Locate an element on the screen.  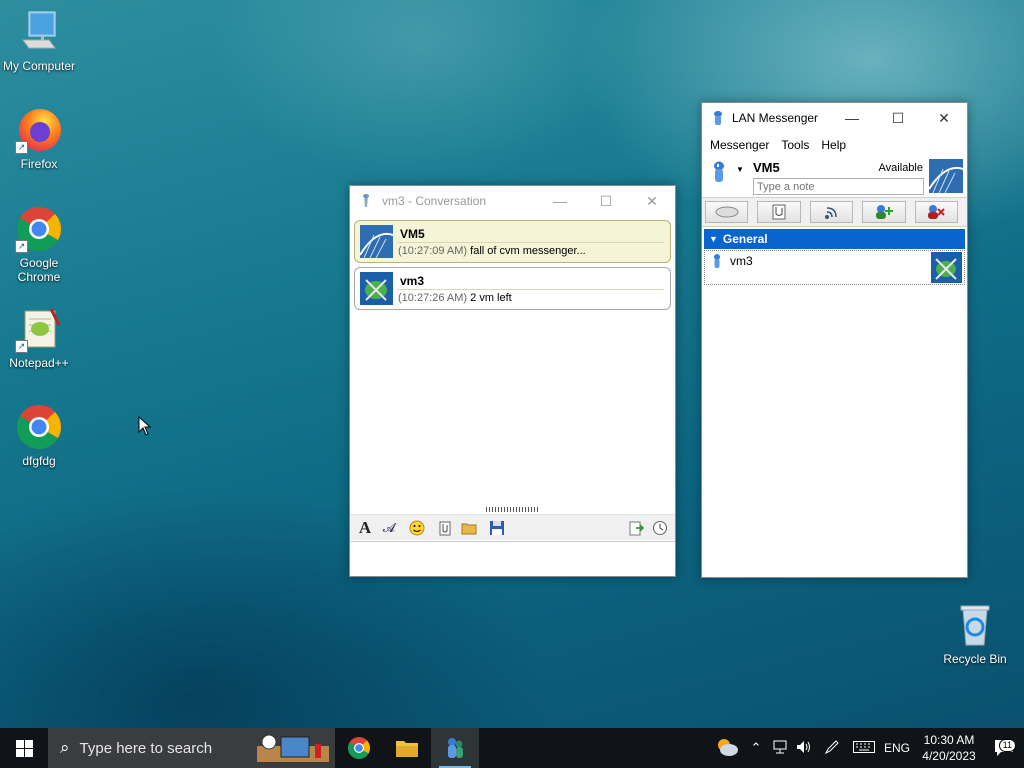
emoticon-icon is located at coordinates (417, 528).